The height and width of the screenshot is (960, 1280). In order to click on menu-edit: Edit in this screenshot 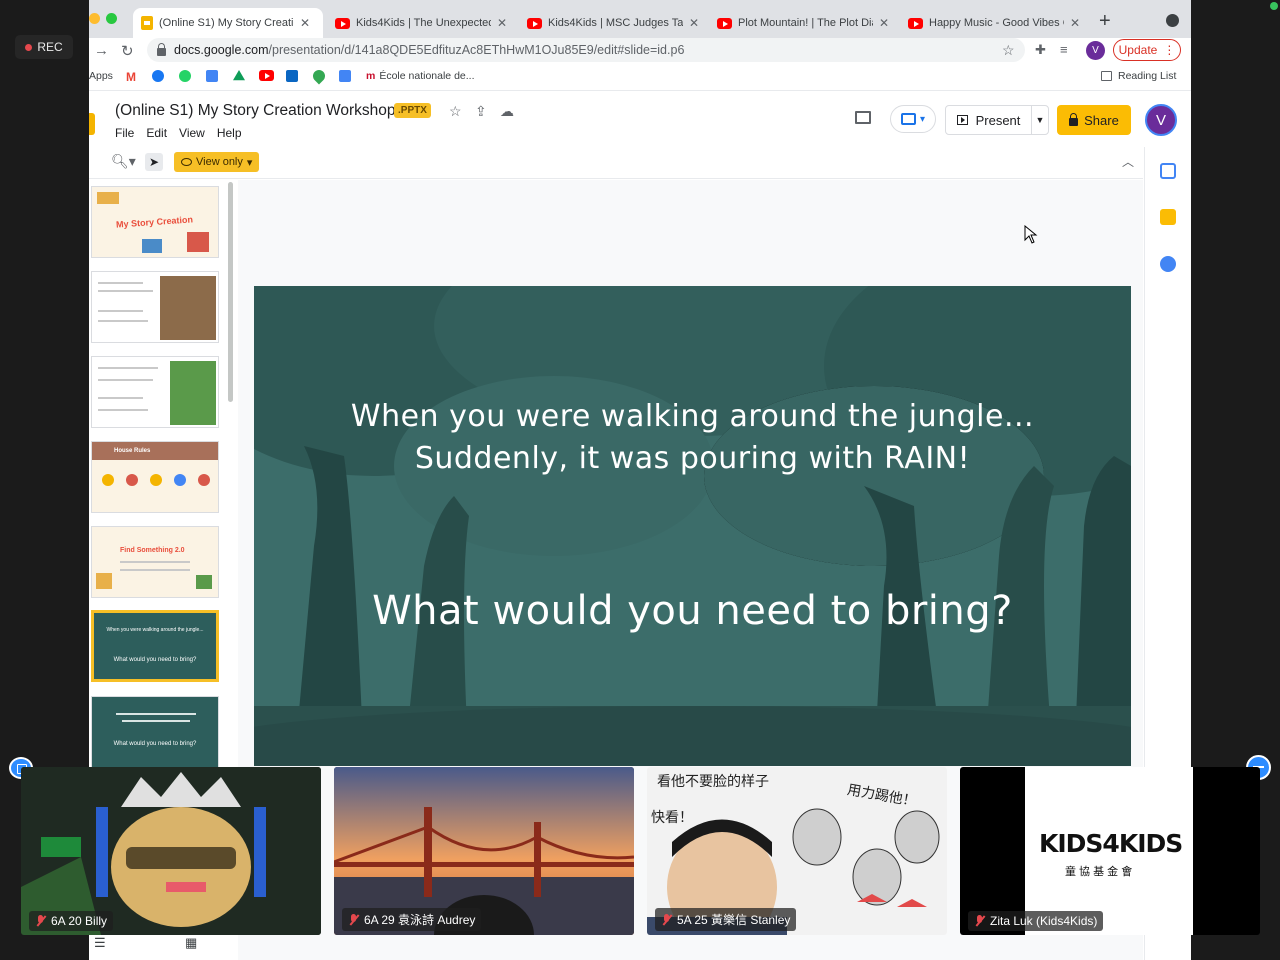, I will do `click(156, 133)`.